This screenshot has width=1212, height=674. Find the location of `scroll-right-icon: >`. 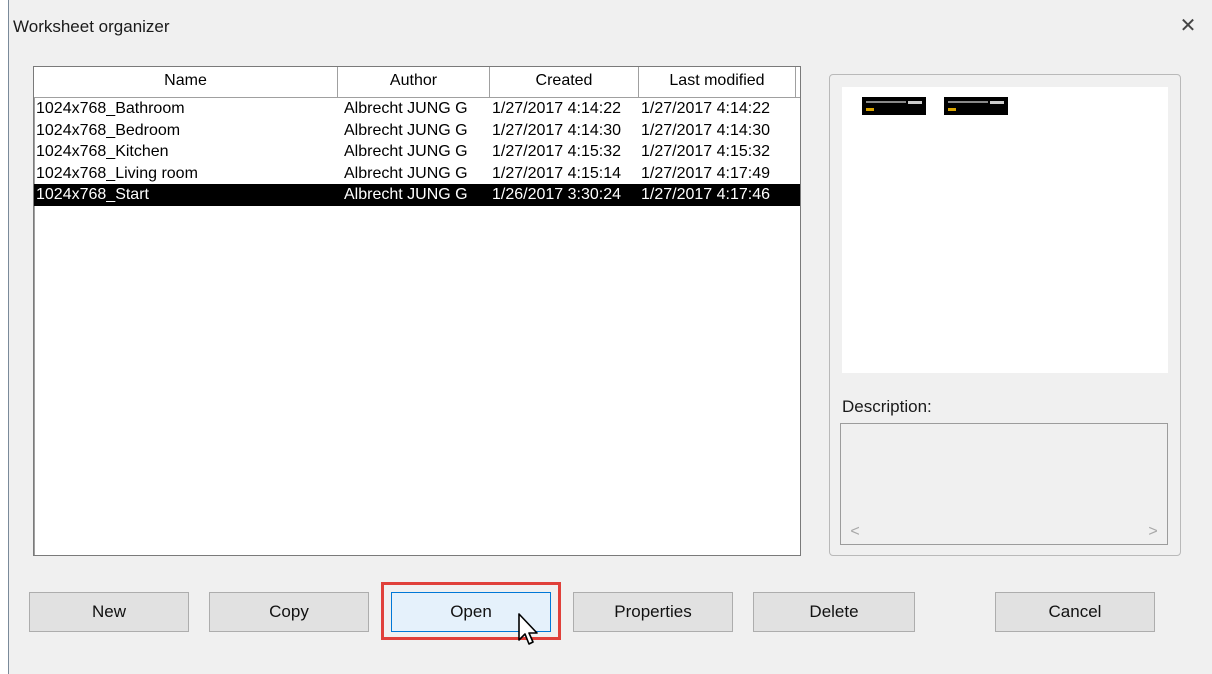

scroll-right-icon: > is located at coordinates (1153, 532).